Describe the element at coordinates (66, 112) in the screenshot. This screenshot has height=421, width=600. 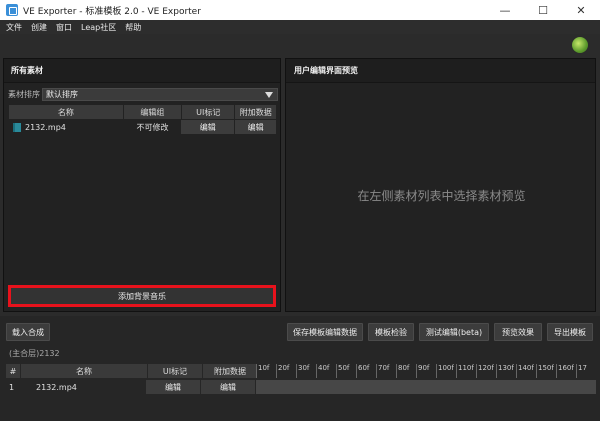
I see `col-name: 名称` at that location.